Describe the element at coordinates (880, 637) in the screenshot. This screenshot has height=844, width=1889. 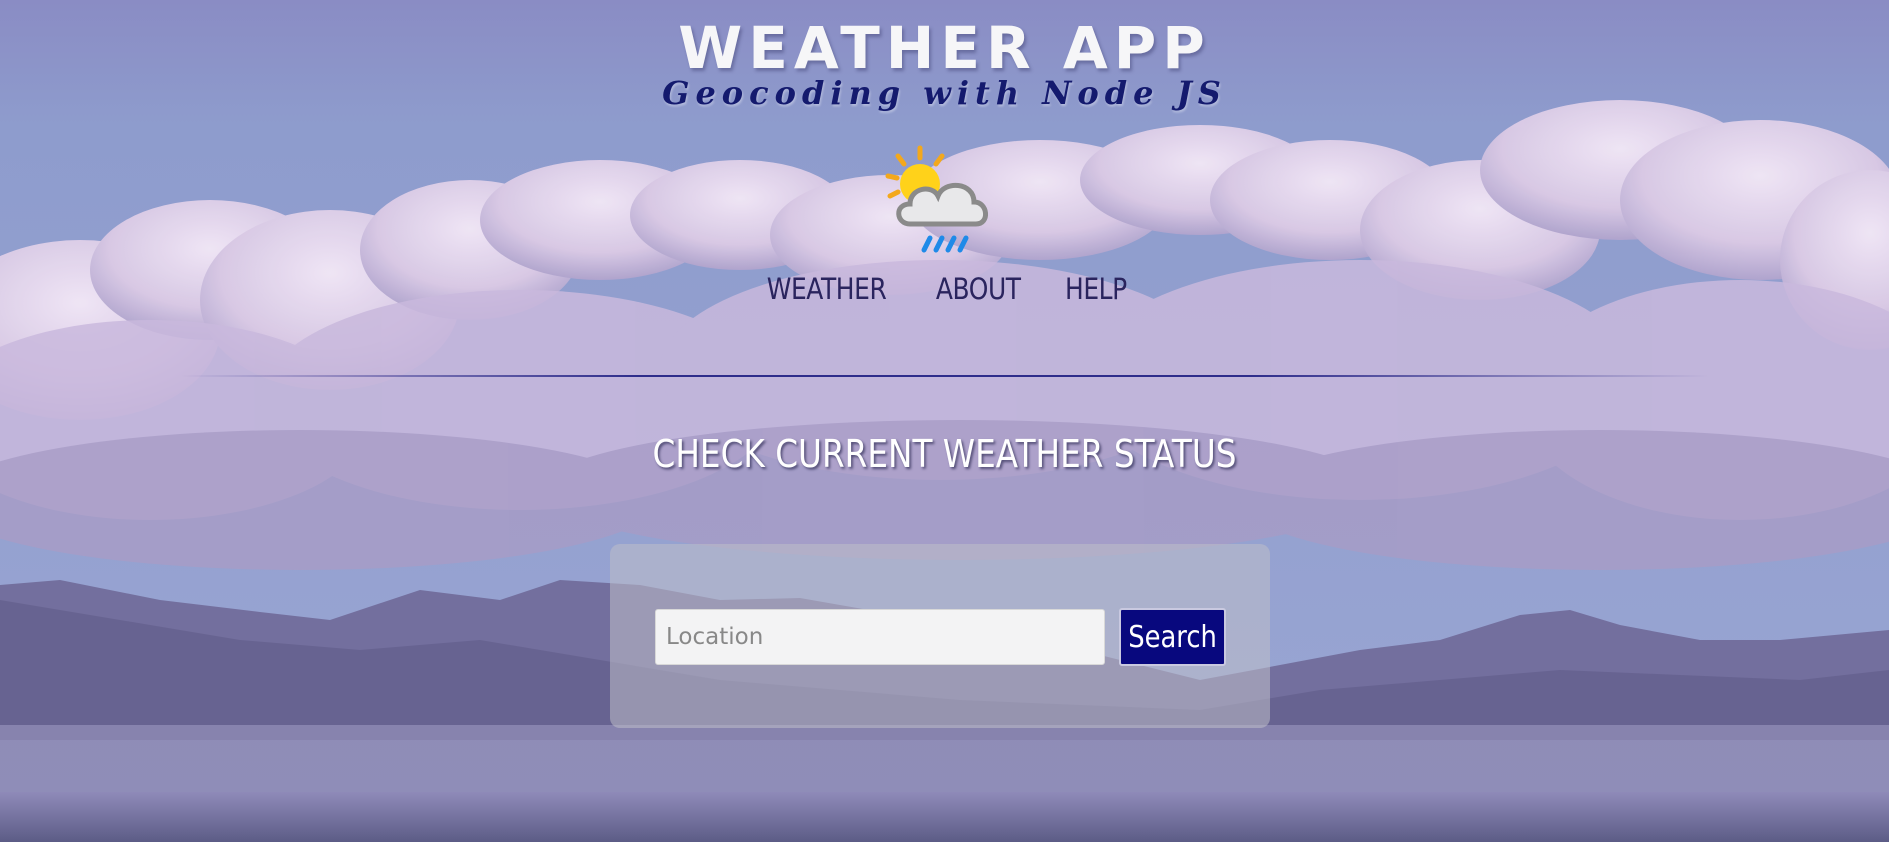
I see `location-input` at that location.